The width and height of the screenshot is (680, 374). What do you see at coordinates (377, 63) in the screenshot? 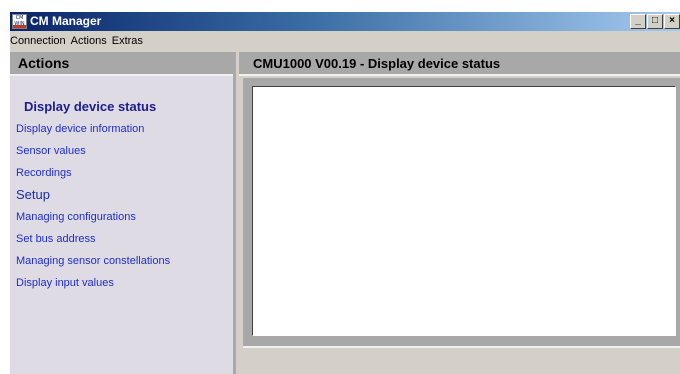
I see `main-panel-title: CMU1000 V00.19 - Display device status` at bounding box center [377, 63].